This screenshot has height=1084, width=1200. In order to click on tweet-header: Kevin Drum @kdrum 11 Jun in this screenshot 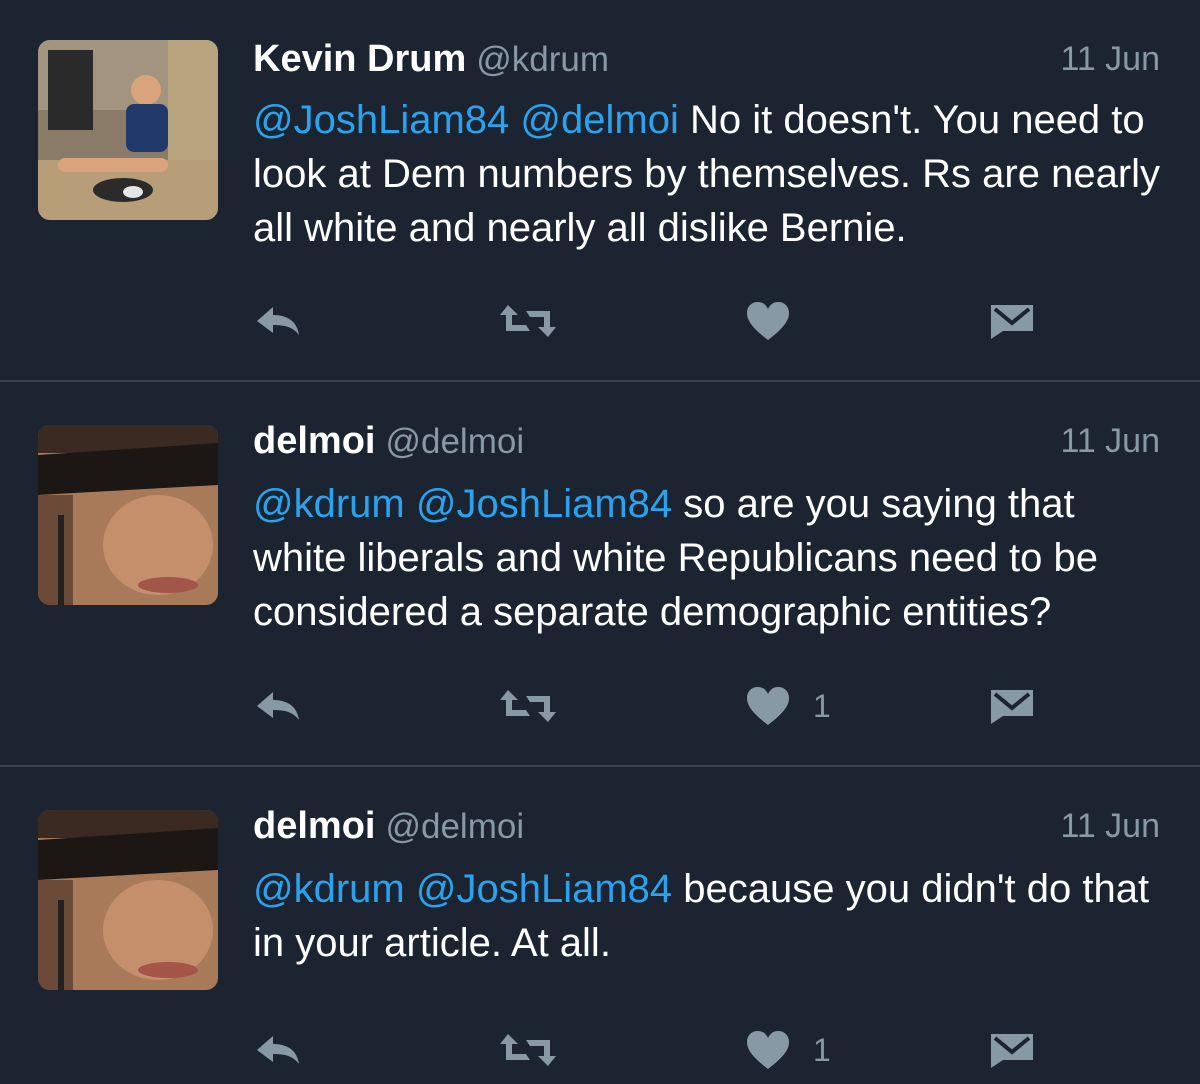, I will do `click(706, 61)`.